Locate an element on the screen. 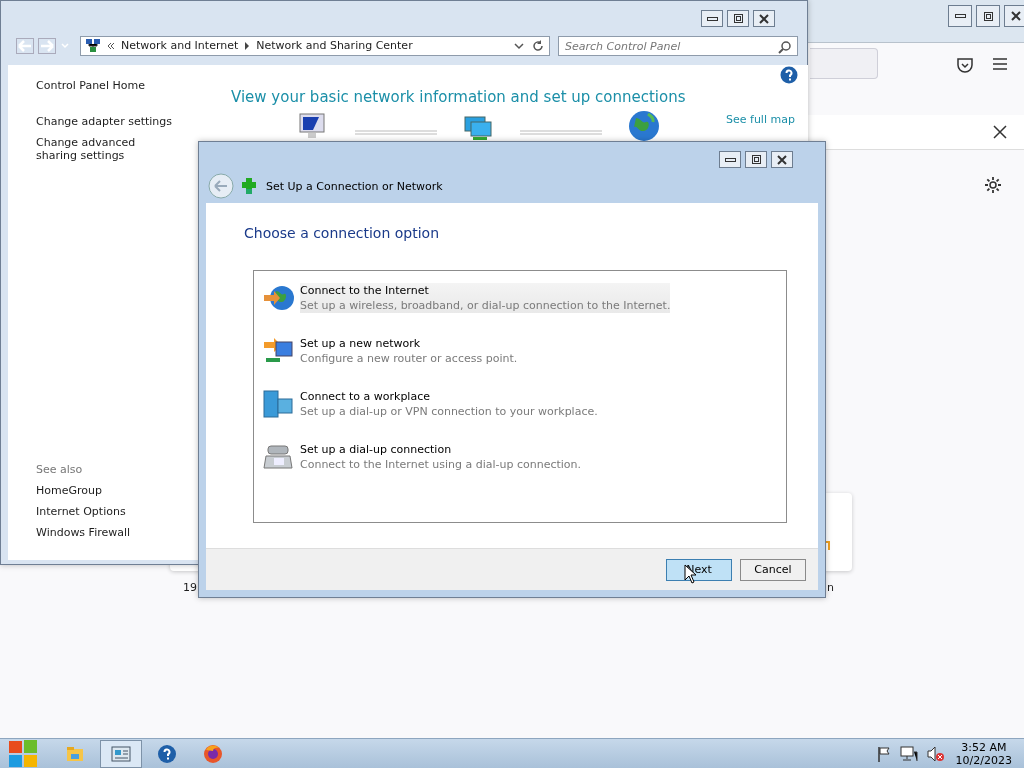 The width and height of the screenshot is (1024, 768). menu-icon is located at coordinates (1000, 64).